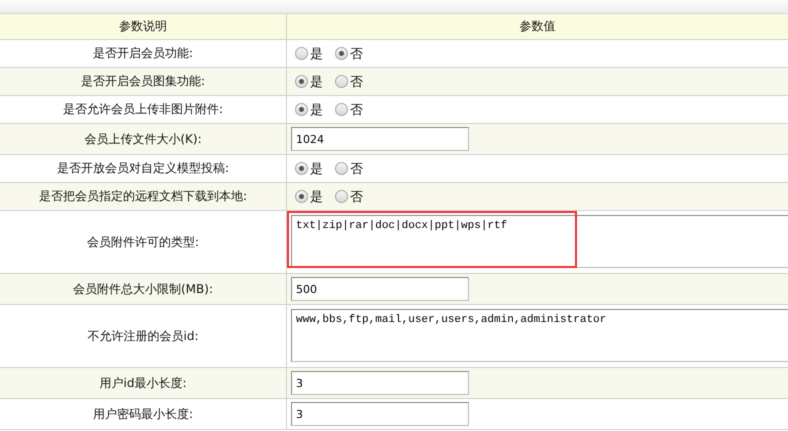 Image resolution: width=788 pixels, height=431 pixels. What do you see at coordinates (143, 242) in the screenshot?
I see `setting-label: 会员附件许可的类型:` at bounding box center [143, 242].